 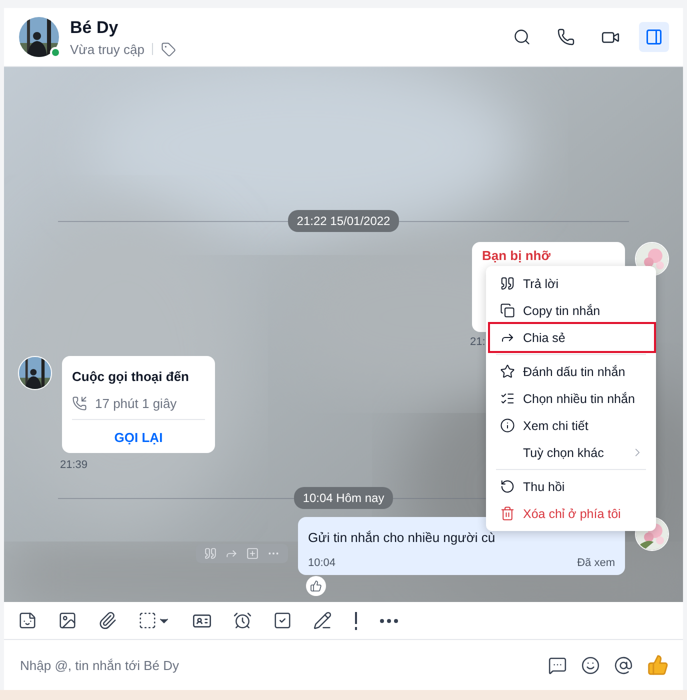 What do you see at coordinates (95, 28) in the screenshot?
I see `contact-name: Bé Dy` at bounding box center [95, 28].